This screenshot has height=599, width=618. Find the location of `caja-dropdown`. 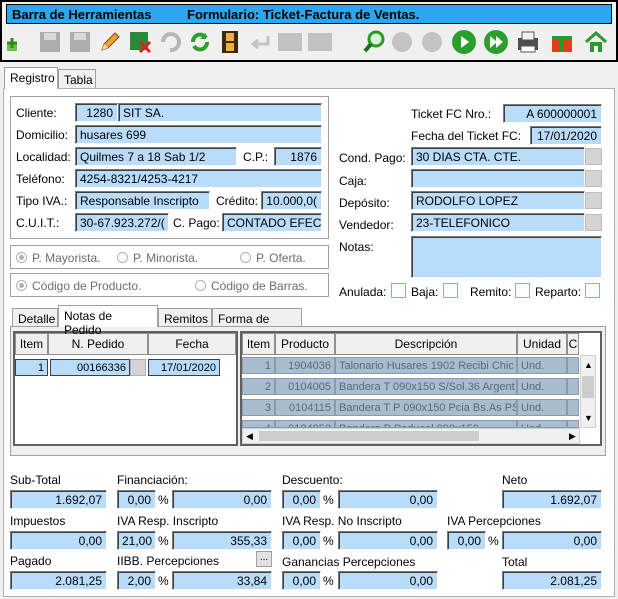

caja-dropdown is located at coordinates (593, 178).